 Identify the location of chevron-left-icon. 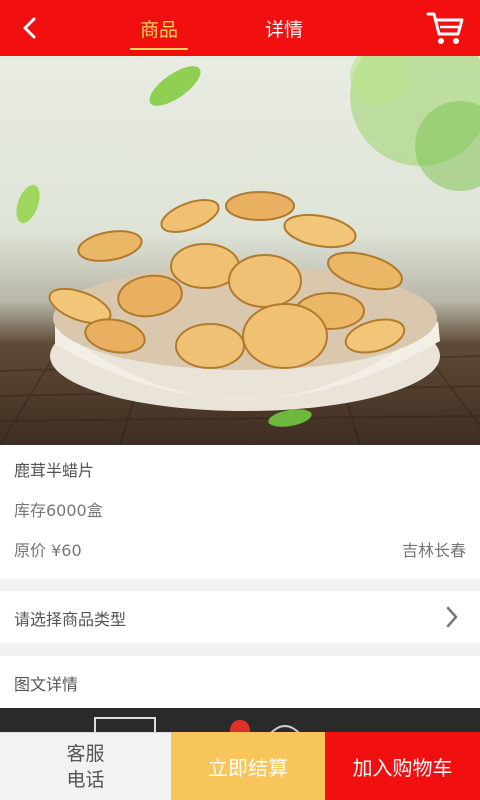
(29, 28).